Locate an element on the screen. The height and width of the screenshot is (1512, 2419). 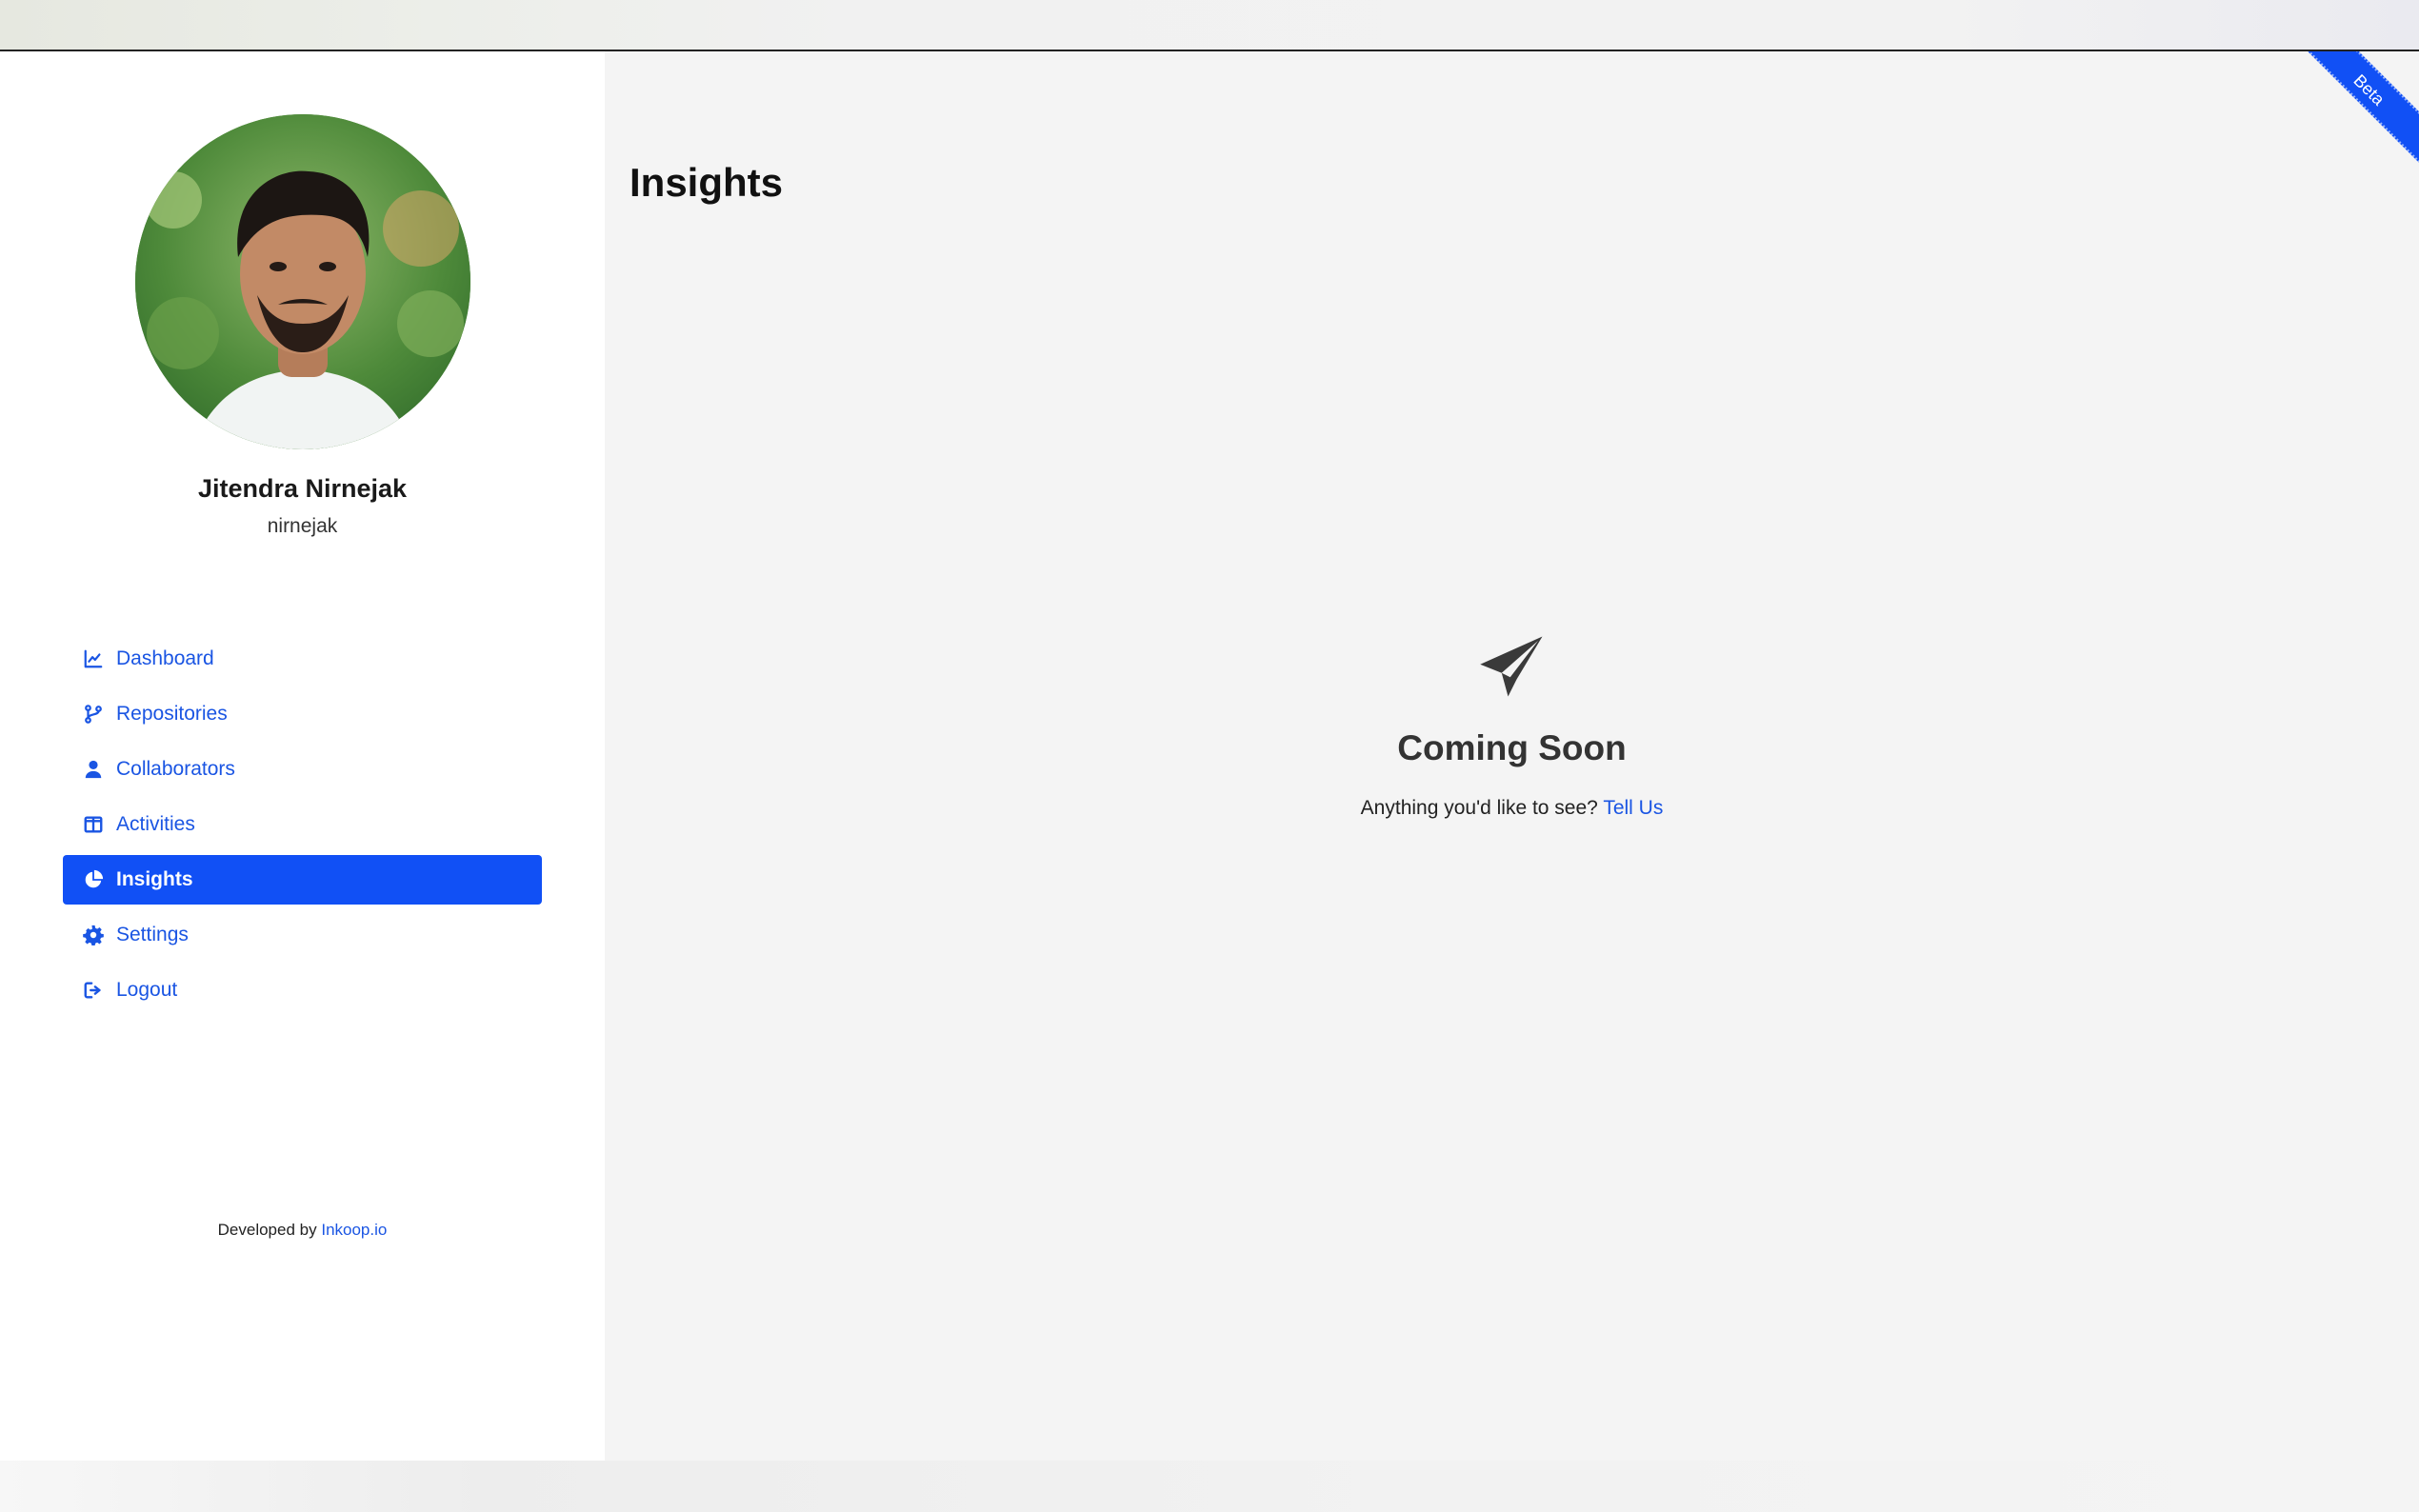
chart-line-icon is located at coordinates (93, 658).